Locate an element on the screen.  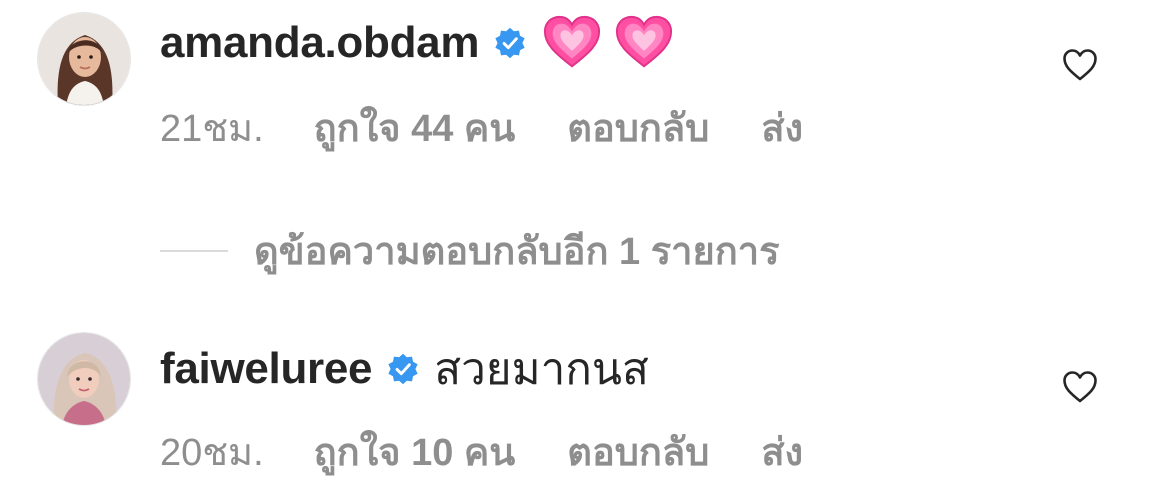
view-replies-label: ดูข้อความตอบกลับอีก 1 รายการ is located at coordinates (517, 252).